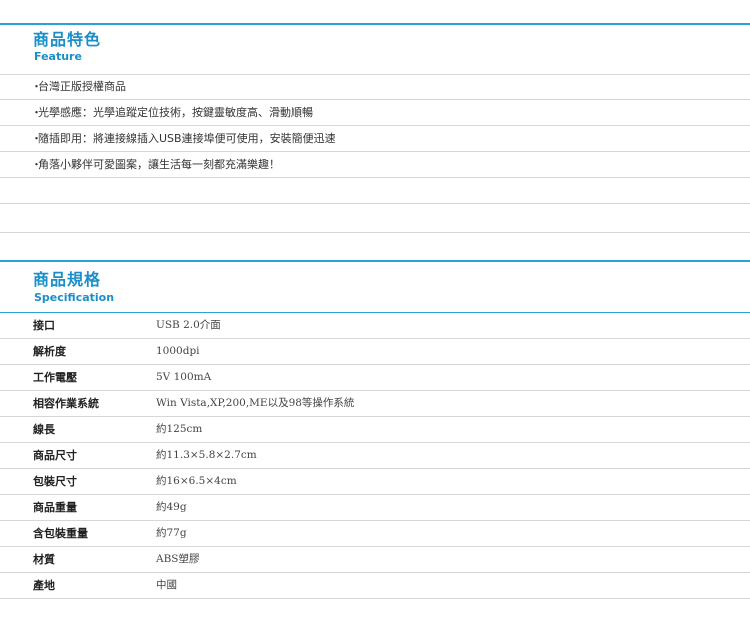 This screenshot has width=750, height=618. I want to click on spec-value: 5V 100mA, so click(184, 377).